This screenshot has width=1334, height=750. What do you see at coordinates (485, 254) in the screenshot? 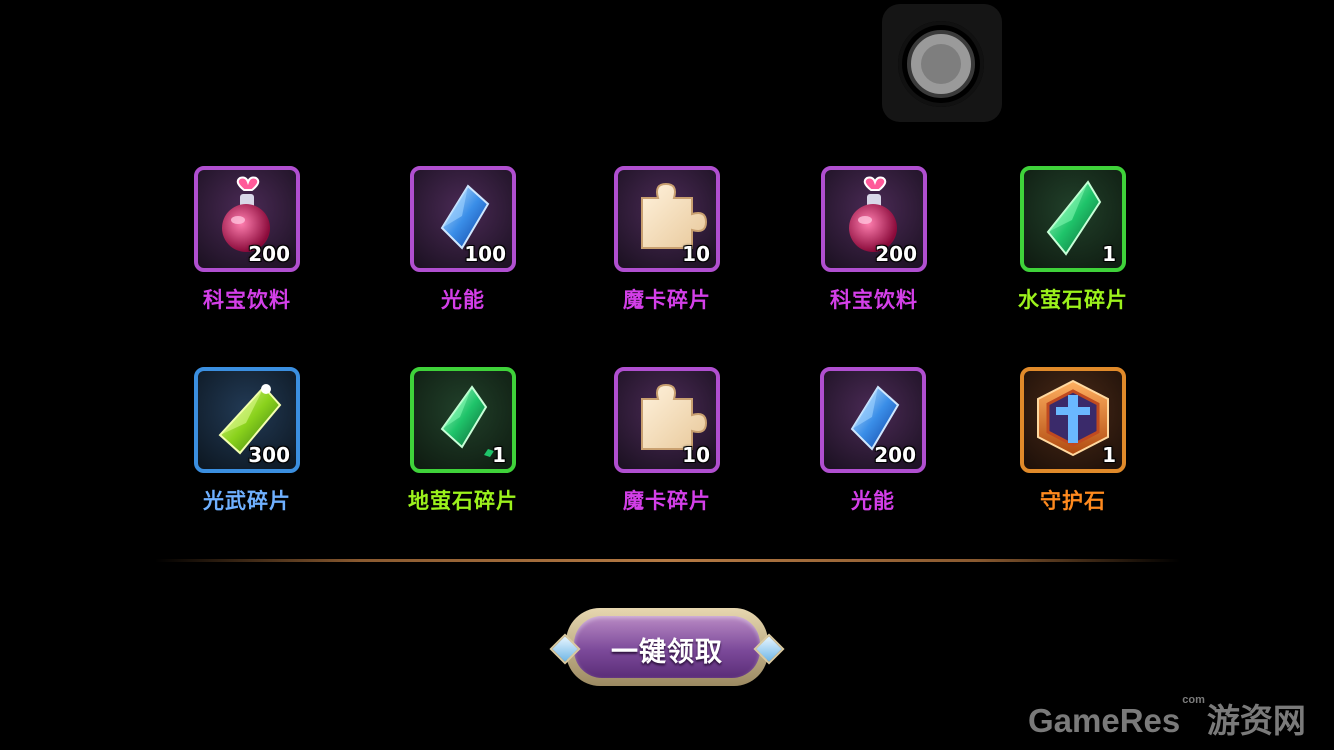
I see `reward-quantity: 100` at bounding box center [485, 254].